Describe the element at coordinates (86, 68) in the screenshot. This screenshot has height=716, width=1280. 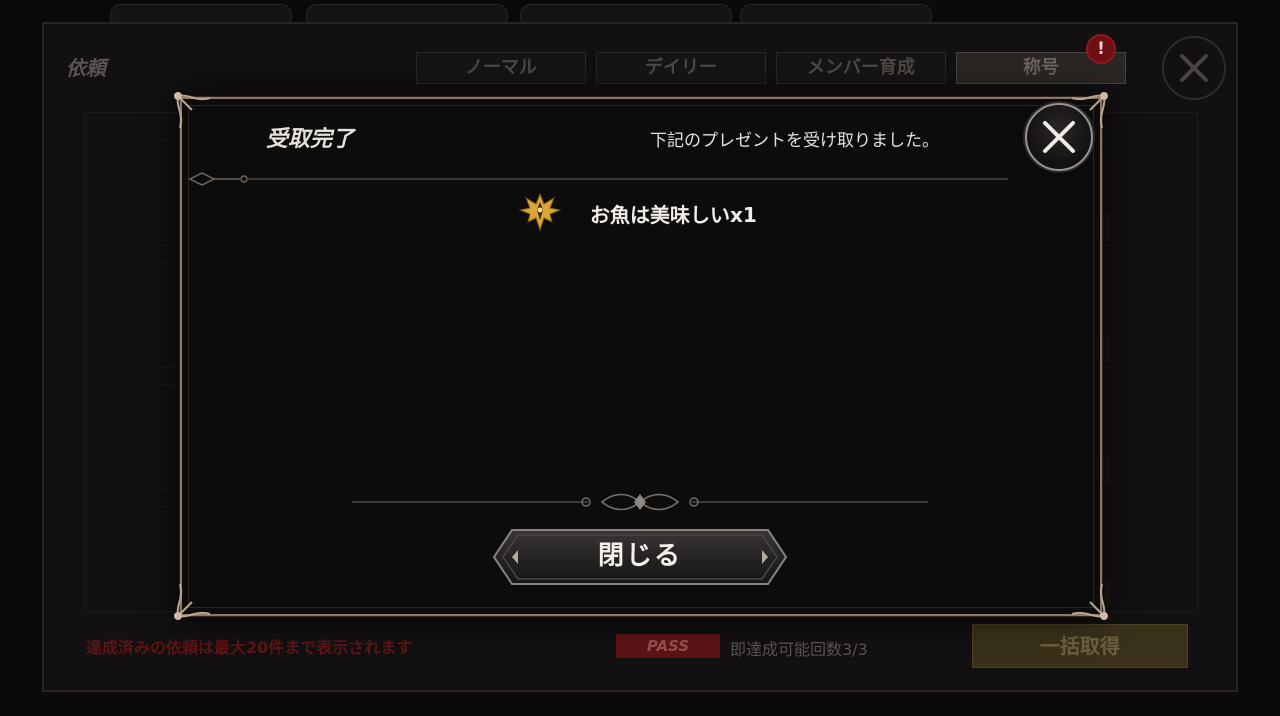
I see `page-title: 依頼` at that location.